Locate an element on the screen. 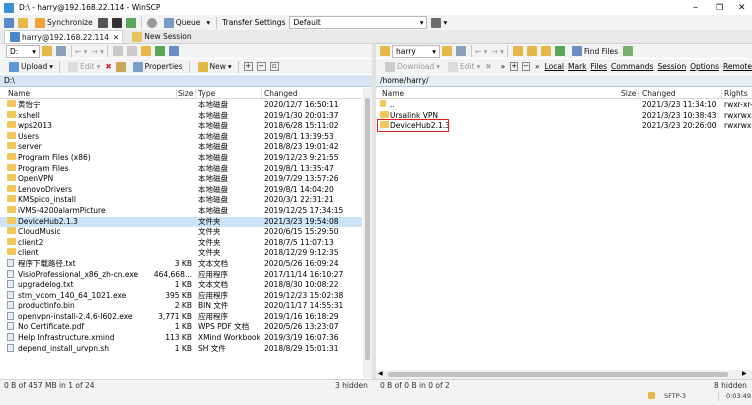  right-col-changed: Changed is located at coordinates (658, 93).